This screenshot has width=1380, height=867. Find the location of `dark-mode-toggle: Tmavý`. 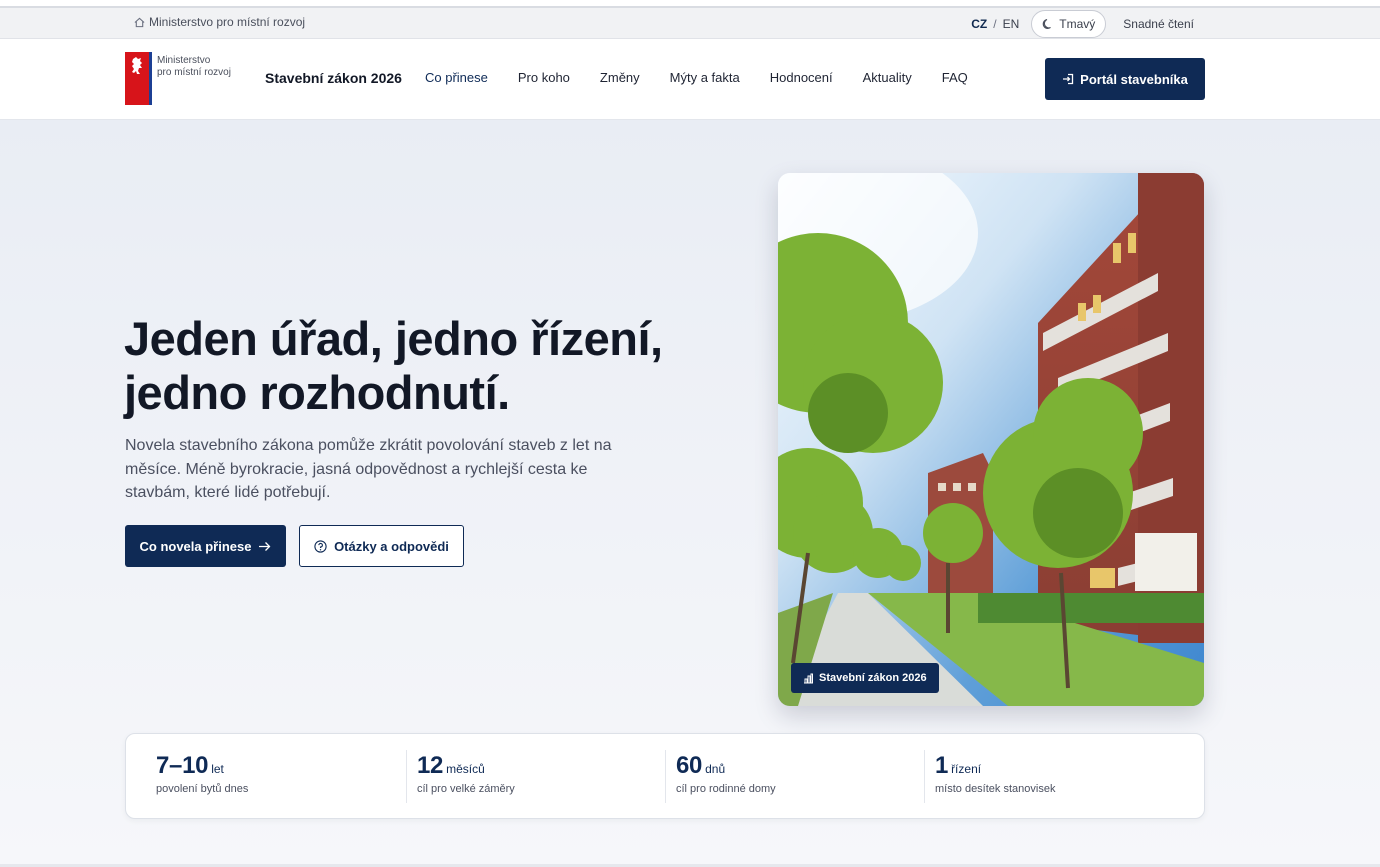

dark-mode-toggle: Tmavý is located at coordinates (1069, 23).